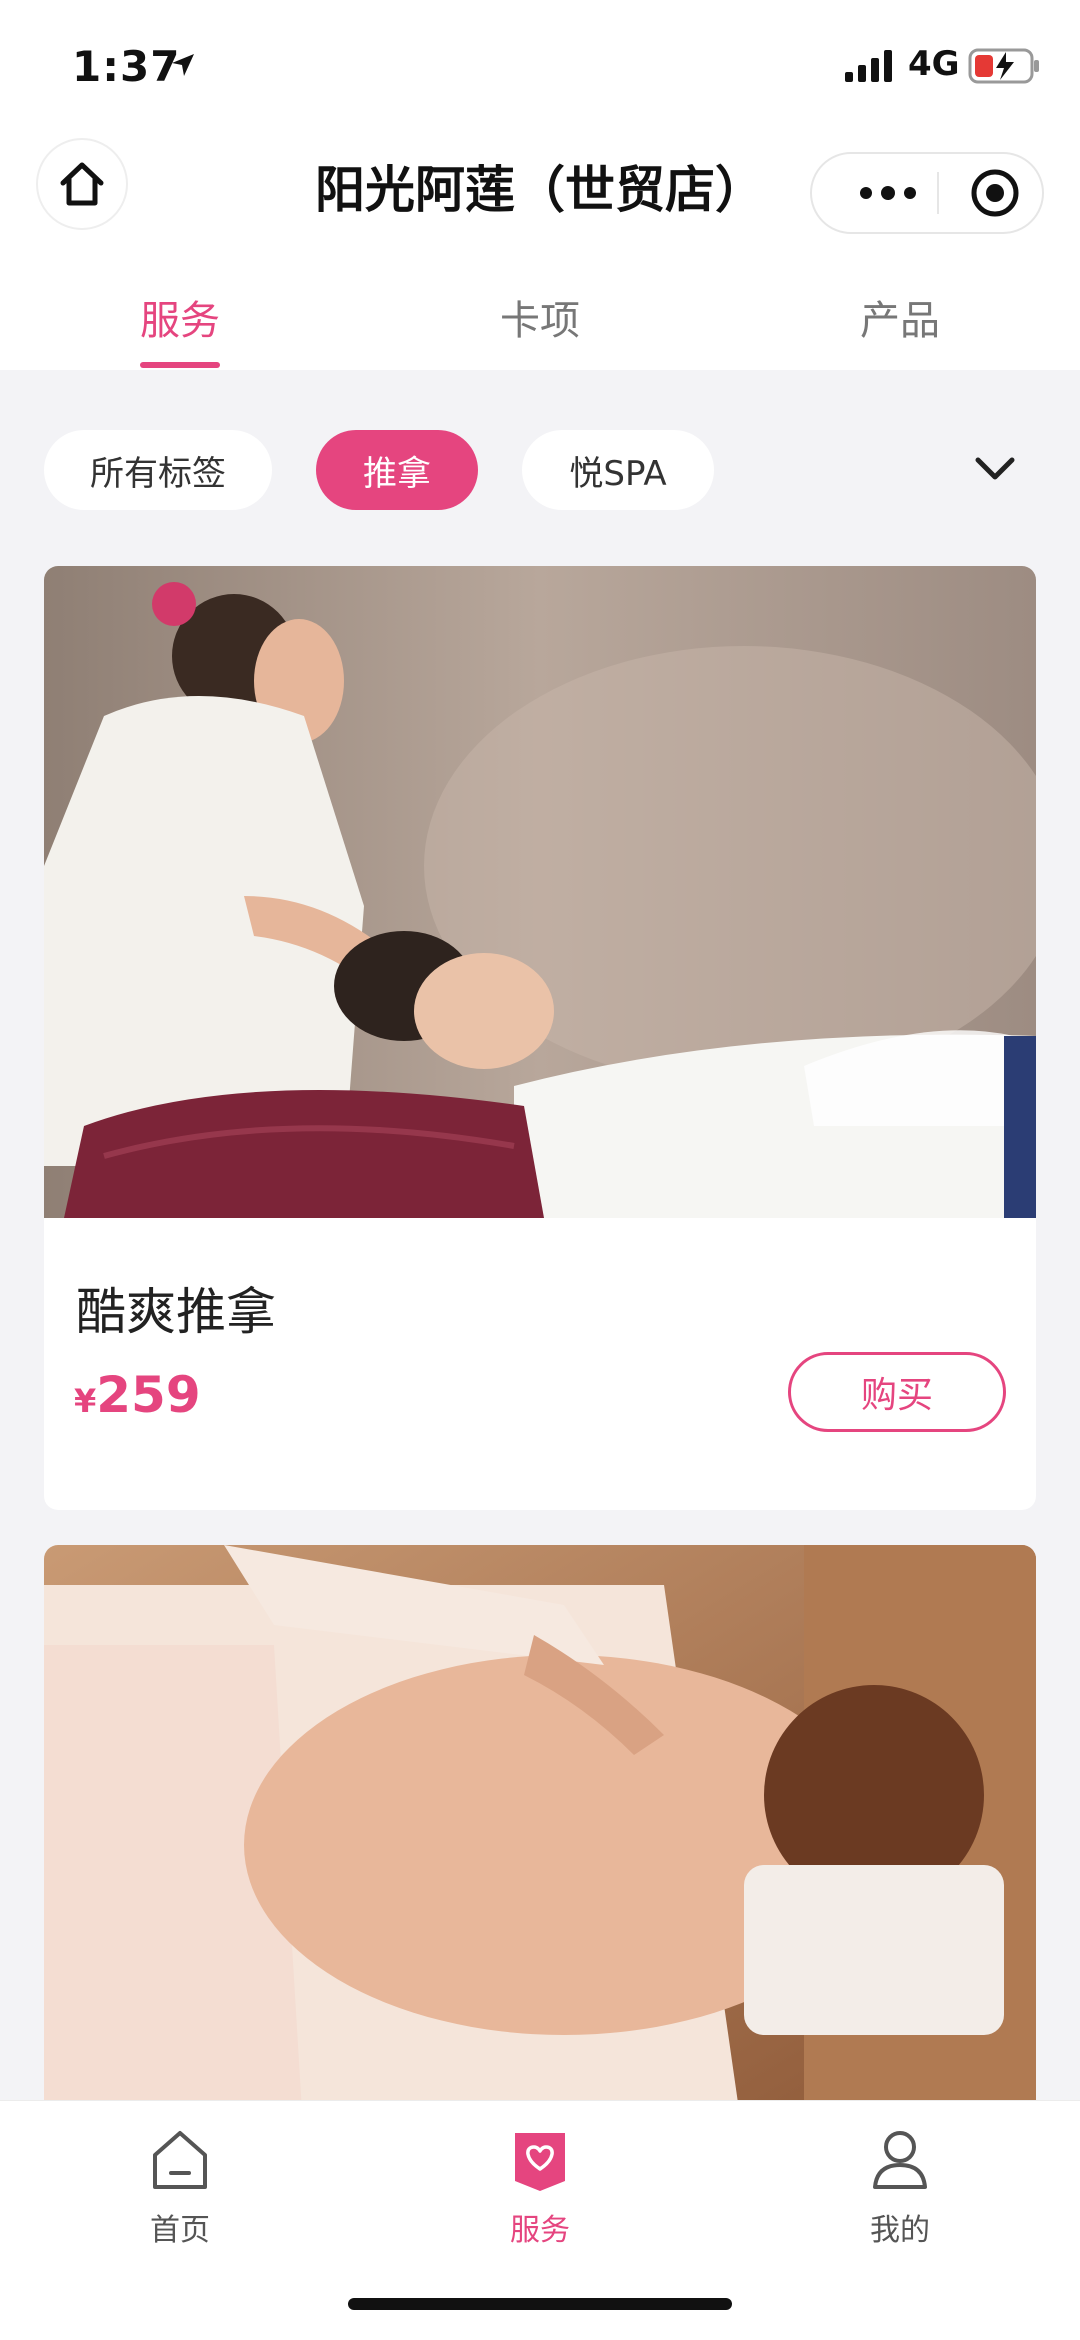 The width and height of the screenshot is (1080, 2340). Describe the element at coordinates (868, 66) in the screenshot. I see `signal-icon` at that location.